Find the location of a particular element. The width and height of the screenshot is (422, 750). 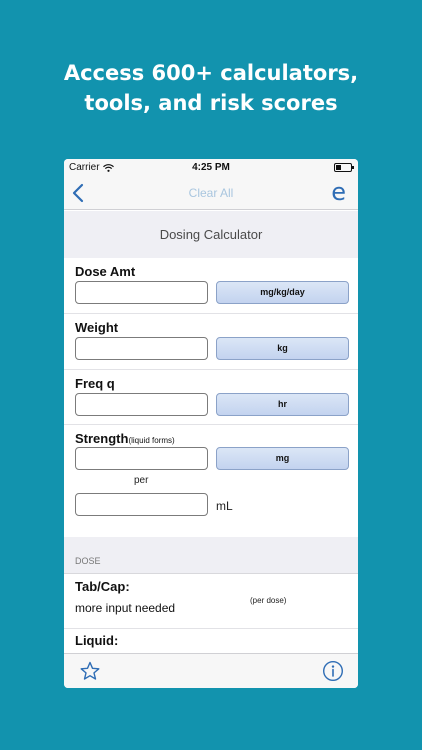

liquid-row: Liquid: is located at coordinates (211, 641).